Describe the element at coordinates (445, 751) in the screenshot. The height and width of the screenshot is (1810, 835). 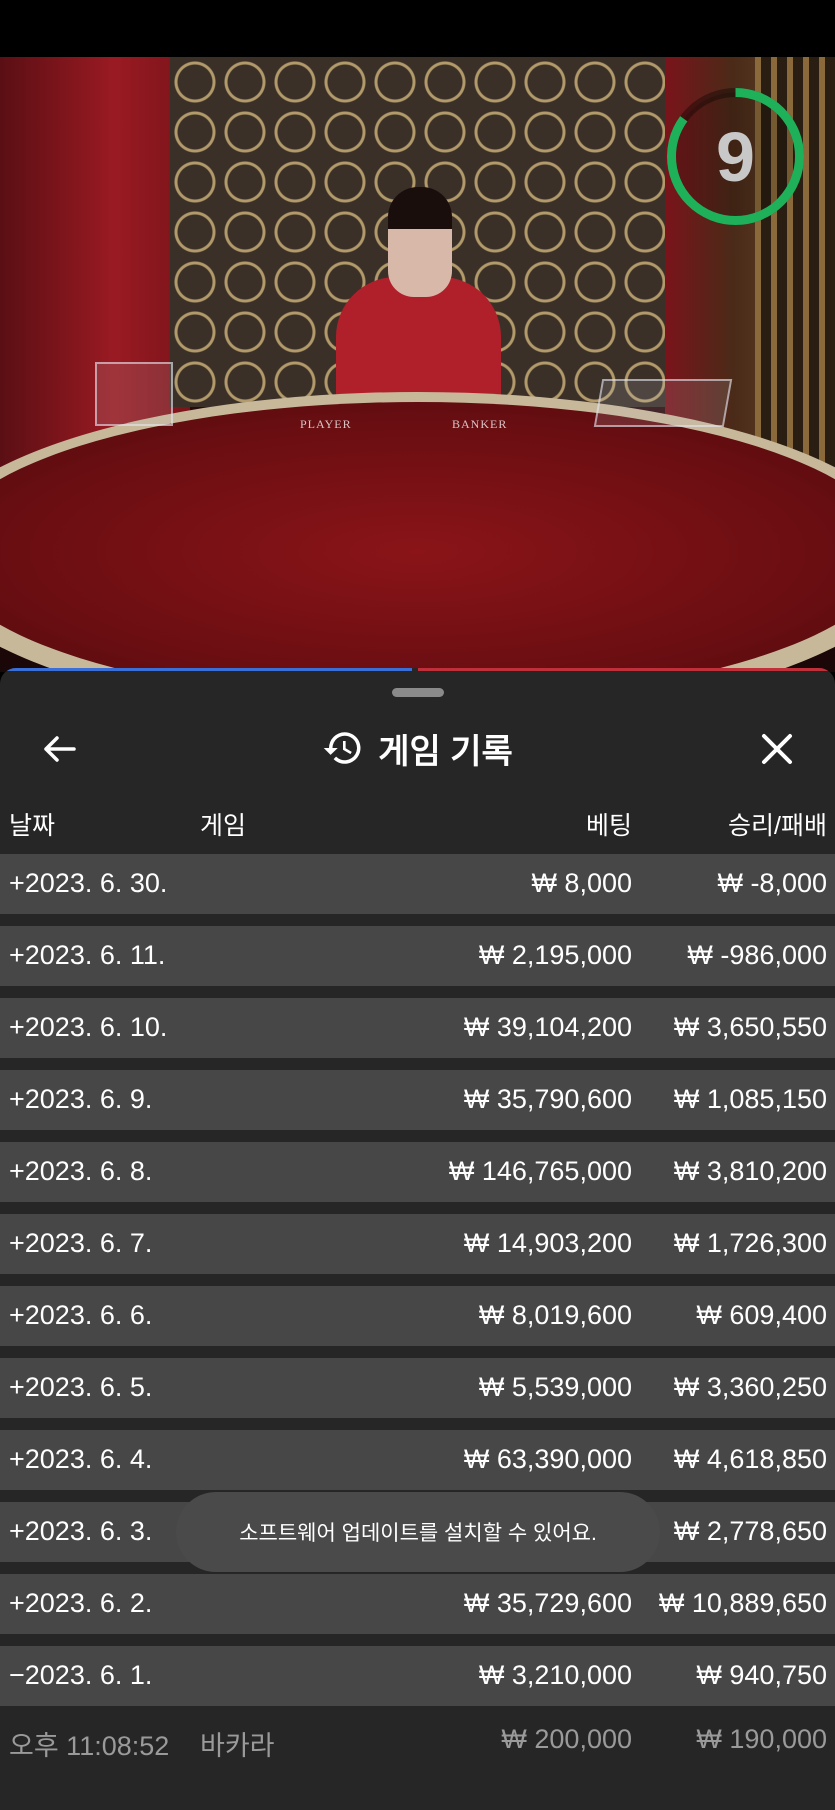
I see `page-title: 게임 기록` at that location.